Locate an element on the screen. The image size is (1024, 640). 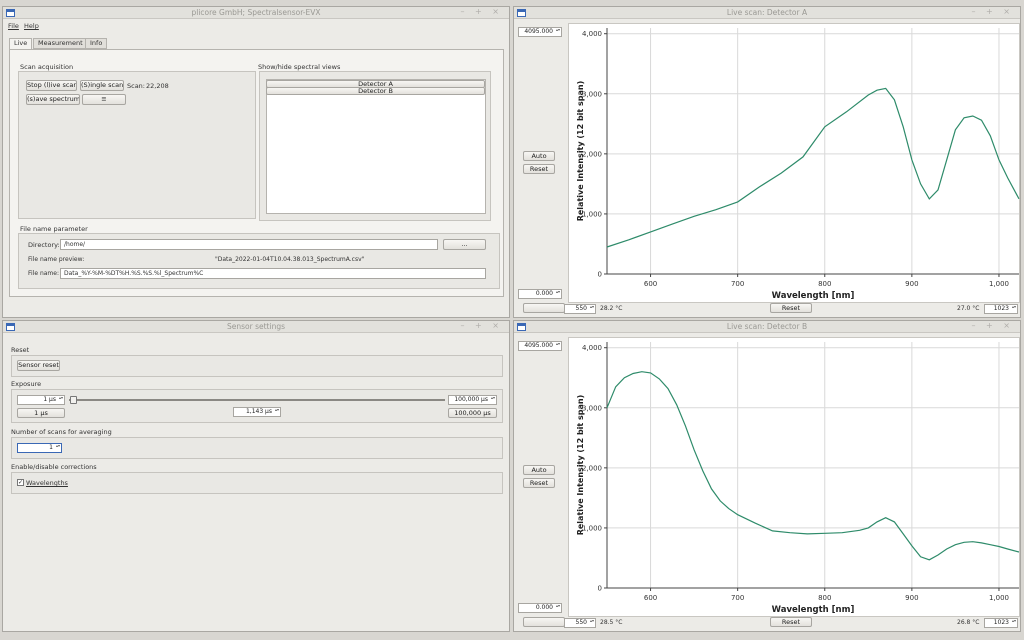
stop-live-scan-button: Stop (l)ive scan is located at coordinates (51, 85).